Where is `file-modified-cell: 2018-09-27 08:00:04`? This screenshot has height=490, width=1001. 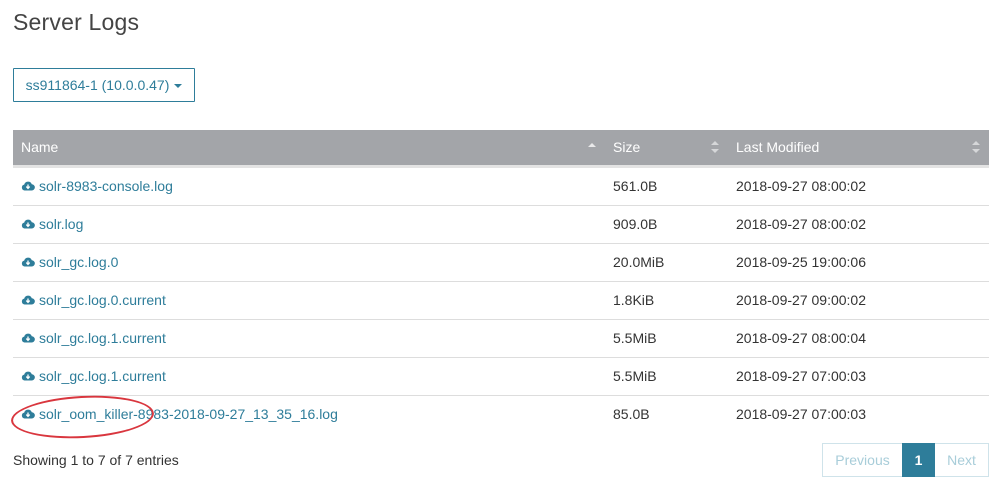 file-modified-cell: 2018-09-27 08:00:04 is located at coordinates (858, 338).